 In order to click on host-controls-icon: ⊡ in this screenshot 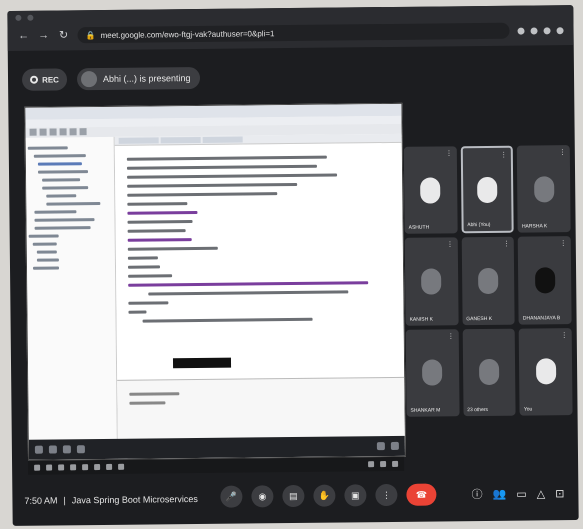, I will do `click(559, 493)`.